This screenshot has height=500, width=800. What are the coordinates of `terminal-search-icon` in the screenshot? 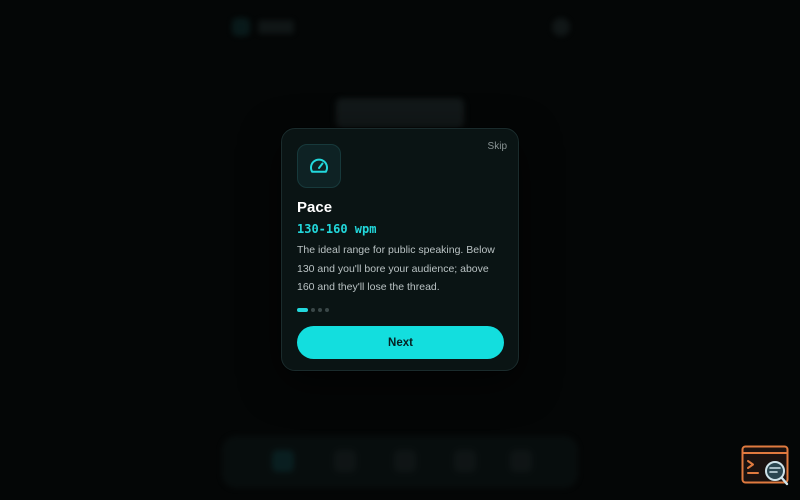 It's located at (766, 466).